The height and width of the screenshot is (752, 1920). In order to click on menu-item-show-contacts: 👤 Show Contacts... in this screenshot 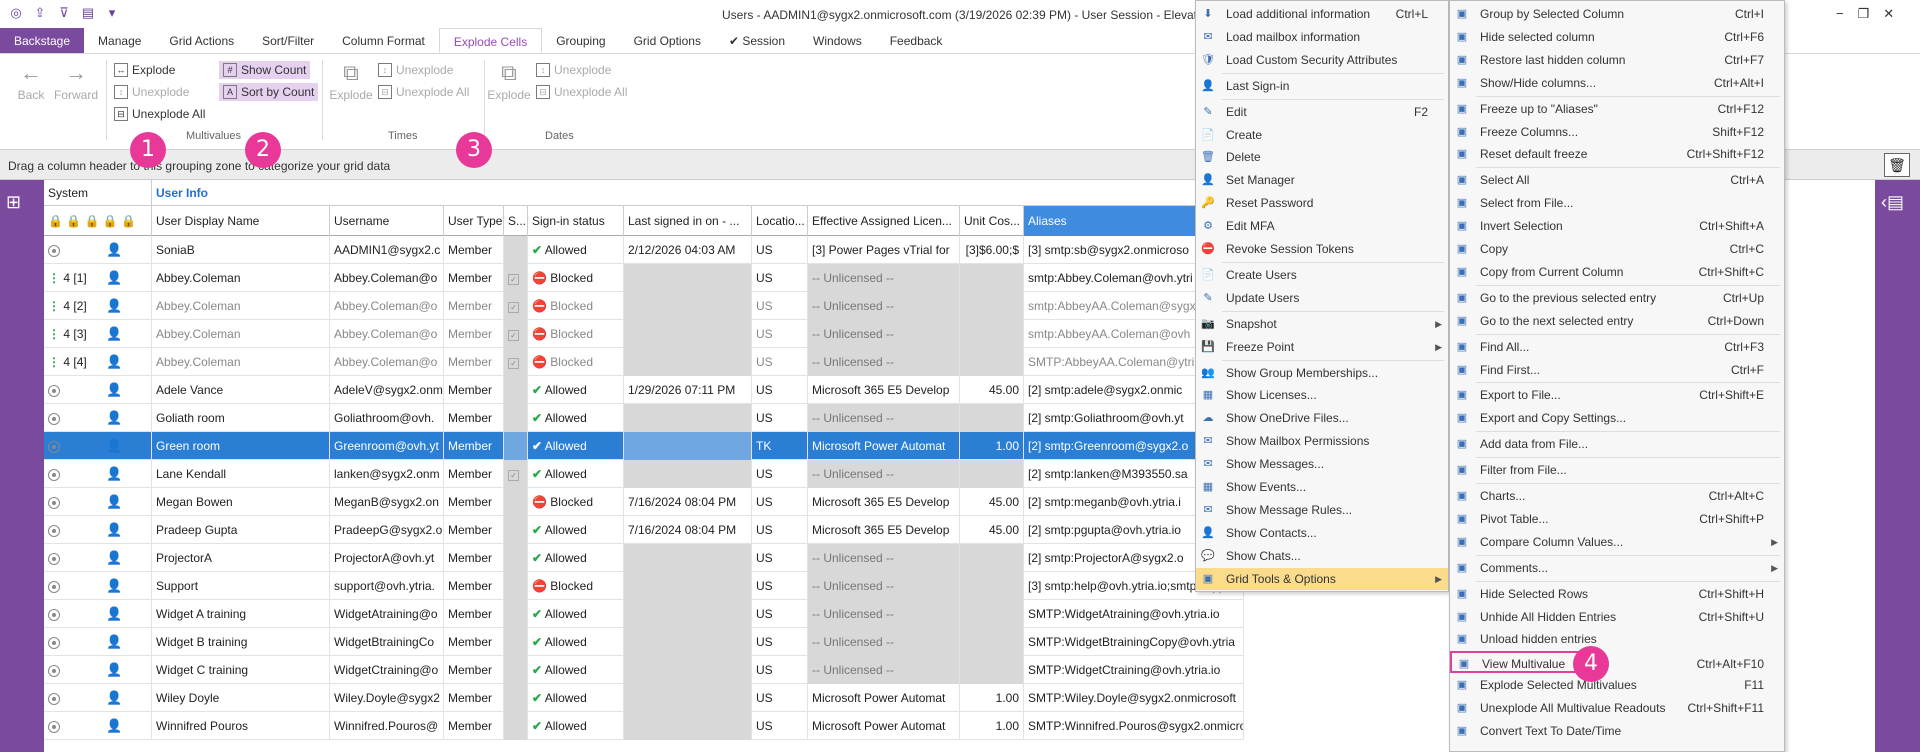, I will do `click(1322, 533)`.